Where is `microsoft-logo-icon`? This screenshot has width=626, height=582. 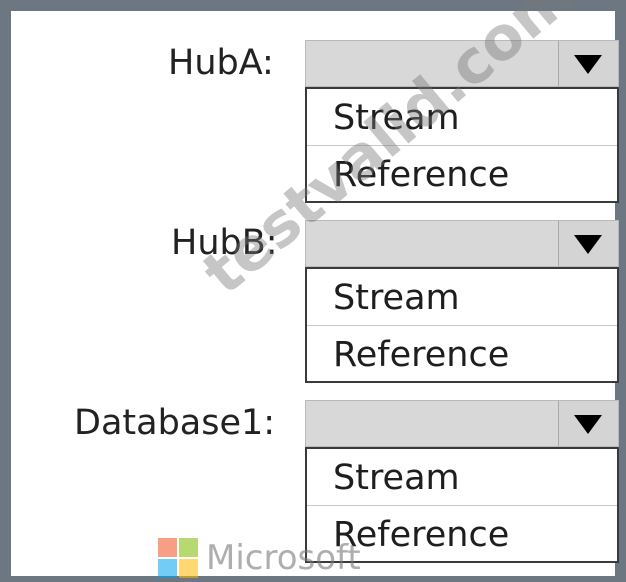 microsoft-logo-icon is located at coordinates (179, 558).